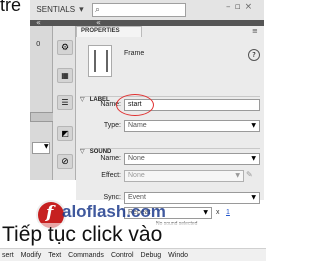 This screenshot has height=261, width=320. Describe the element at coordinates (11, 7) in the screenshot. I see `caption-top-text: trè` at that location.